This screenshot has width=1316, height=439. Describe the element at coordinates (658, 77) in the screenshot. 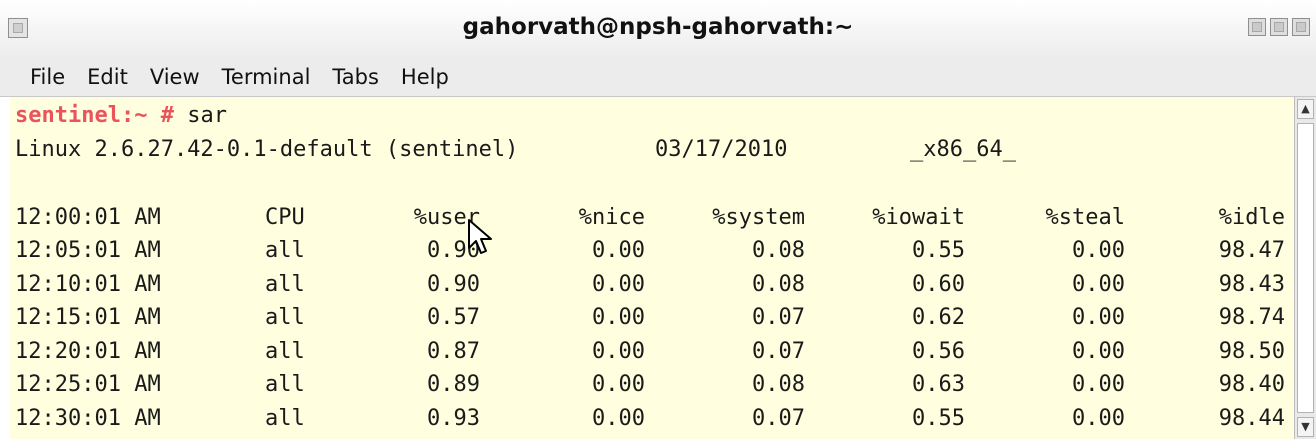

I see `menu-bar: File Edit View Terminal Tabs Help` at that location.